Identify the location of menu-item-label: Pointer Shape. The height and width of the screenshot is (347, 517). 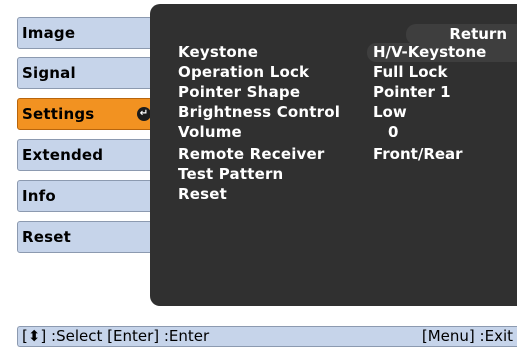
(239, 92).